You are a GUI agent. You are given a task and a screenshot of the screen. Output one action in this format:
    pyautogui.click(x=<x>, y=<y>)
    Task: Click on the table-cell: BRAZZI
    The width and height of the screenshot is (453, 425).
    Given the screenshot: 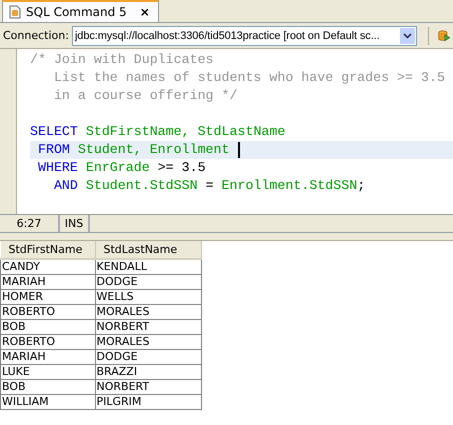 What is the action you would take?
    pyautogui.click(x=148, y=372)
    